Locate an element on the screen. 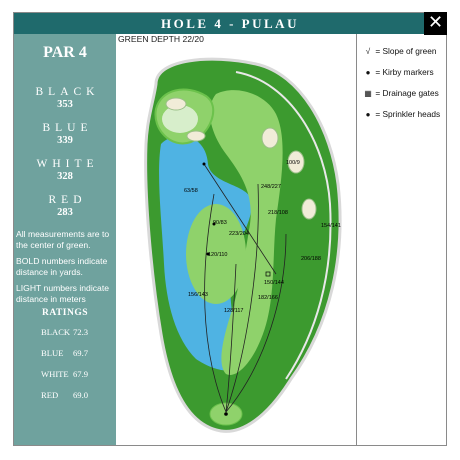  rating-row-black: BLACK 72.3 is located at coordinates (76, 332).